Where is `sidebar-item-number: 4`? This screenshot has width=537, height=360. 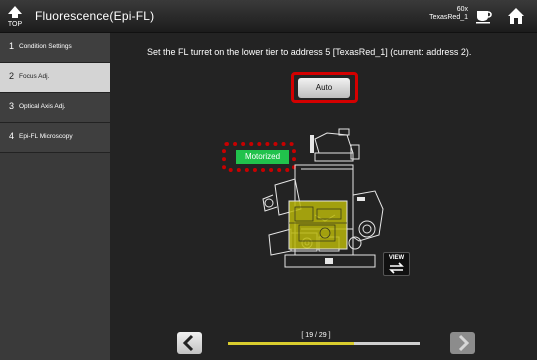 sidebar-item-number: 4 is located at coordinates (12, 136).